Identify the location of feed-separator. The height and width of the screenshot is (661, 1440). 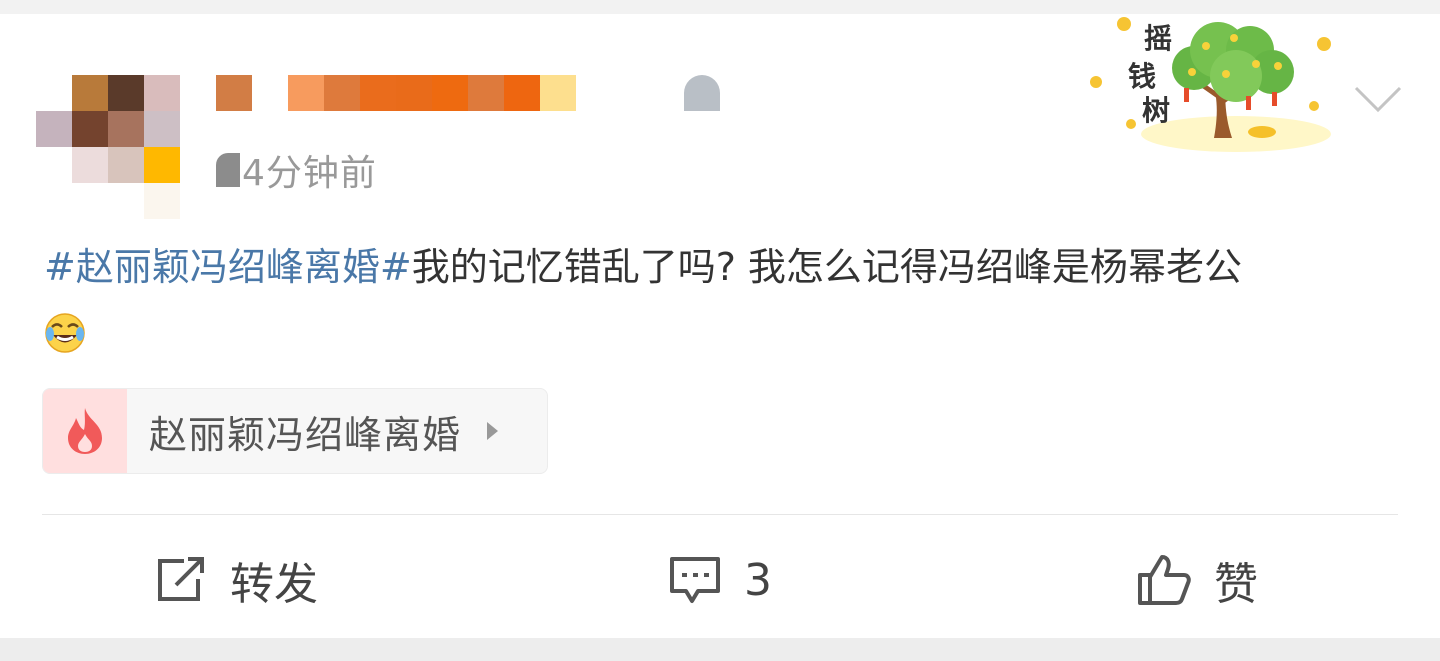
(720, 649).